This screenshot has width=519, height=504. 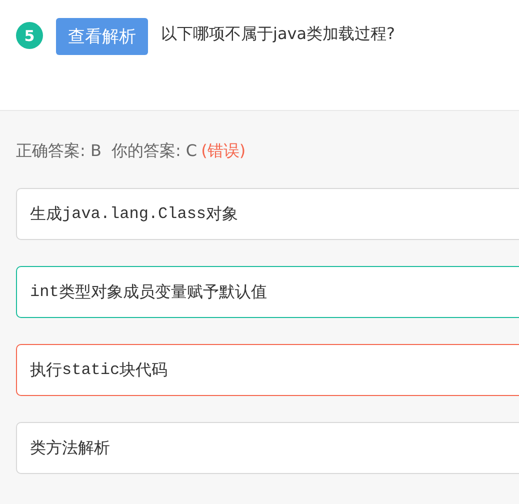 What do you see at coordinates (154, 151) in the screenshot?
I see `your-answer-label: 你的答案: C` at bounding box center [154, 151].